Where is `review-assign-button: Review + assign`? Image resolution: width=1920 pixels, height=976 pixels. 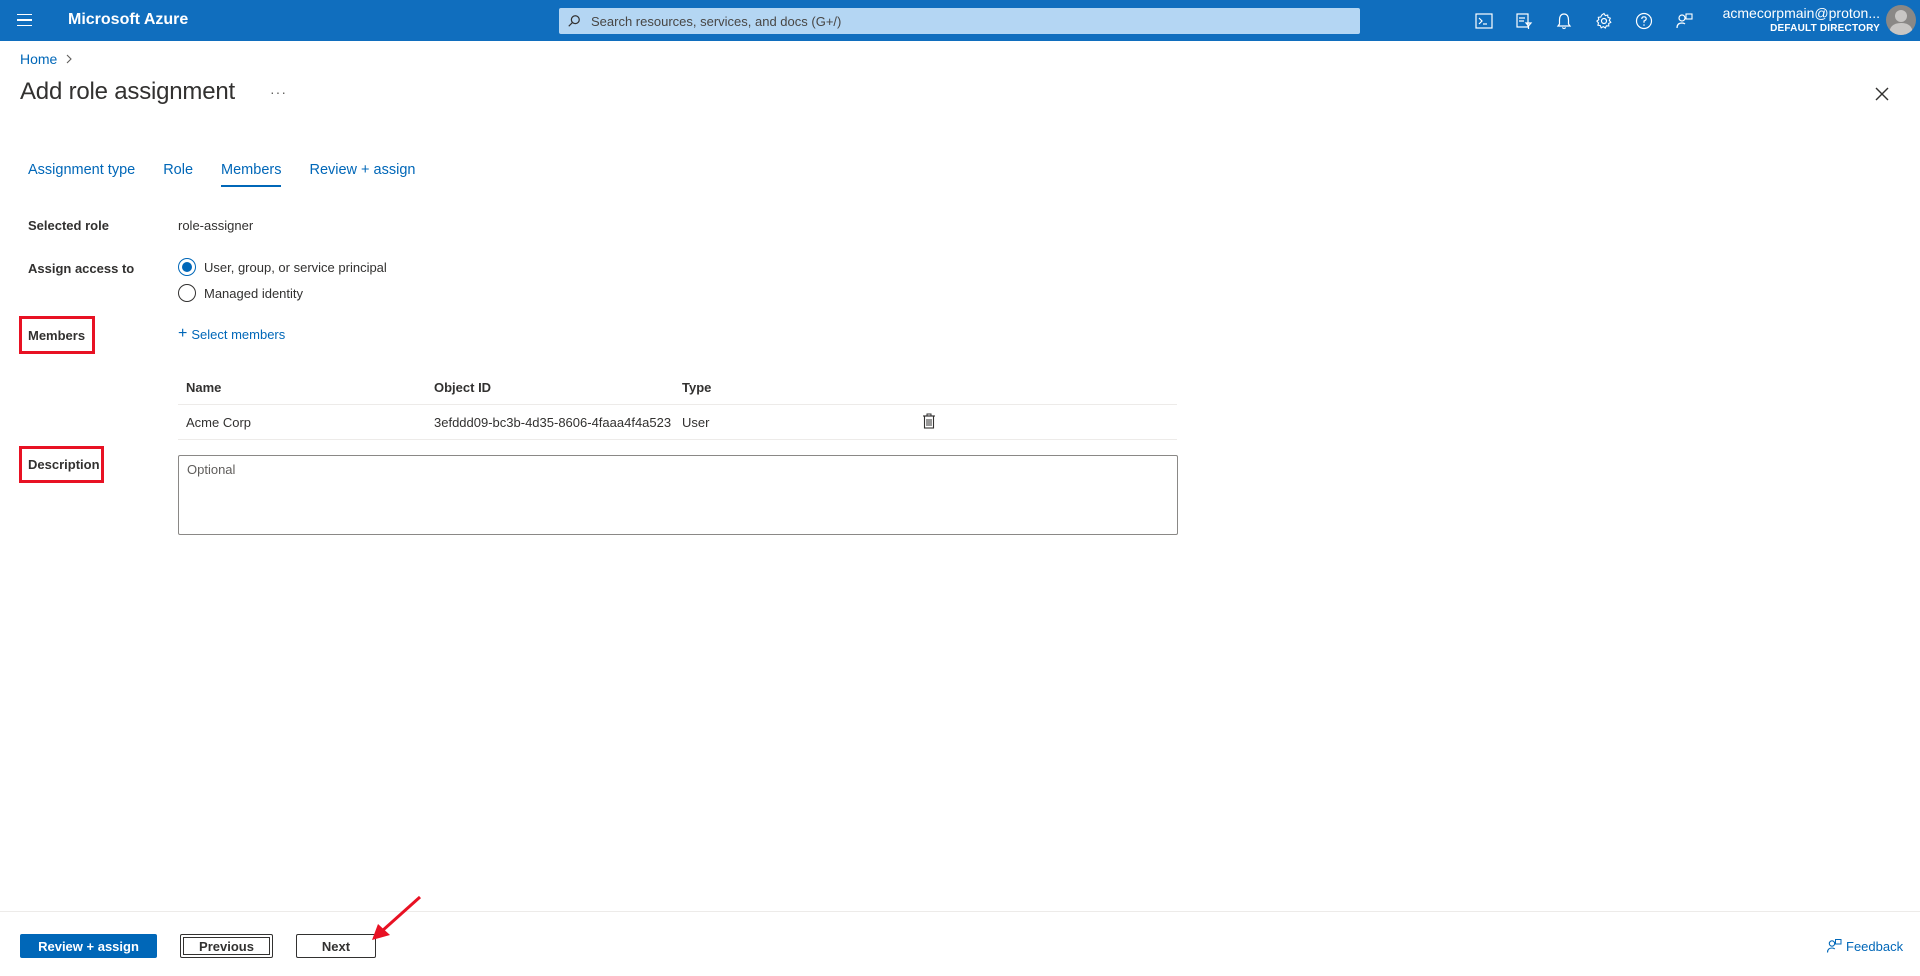 review-assign-button: Review + assign is located at coordinates (88, 946).